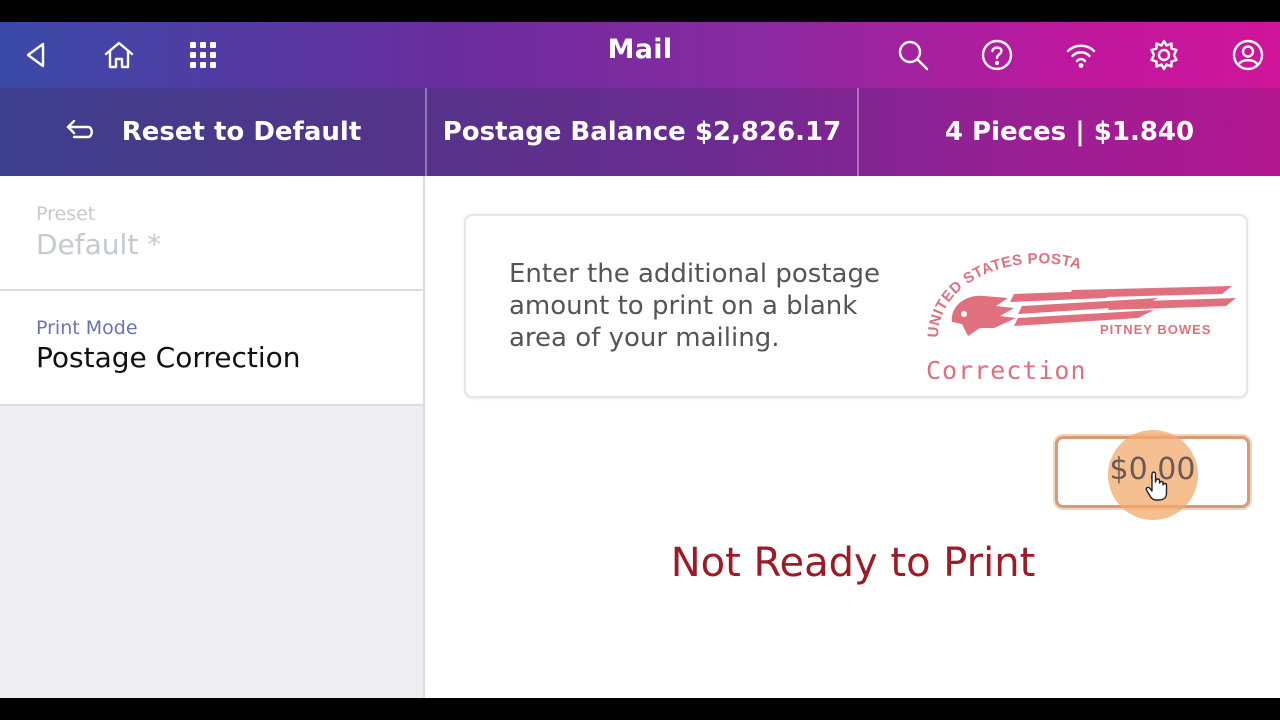  What do you see at coordinates (1155, 329) in the screenshot?
I see `stamp-brand-text: PITNEY BOWES` at bounding box center [1155, 329].